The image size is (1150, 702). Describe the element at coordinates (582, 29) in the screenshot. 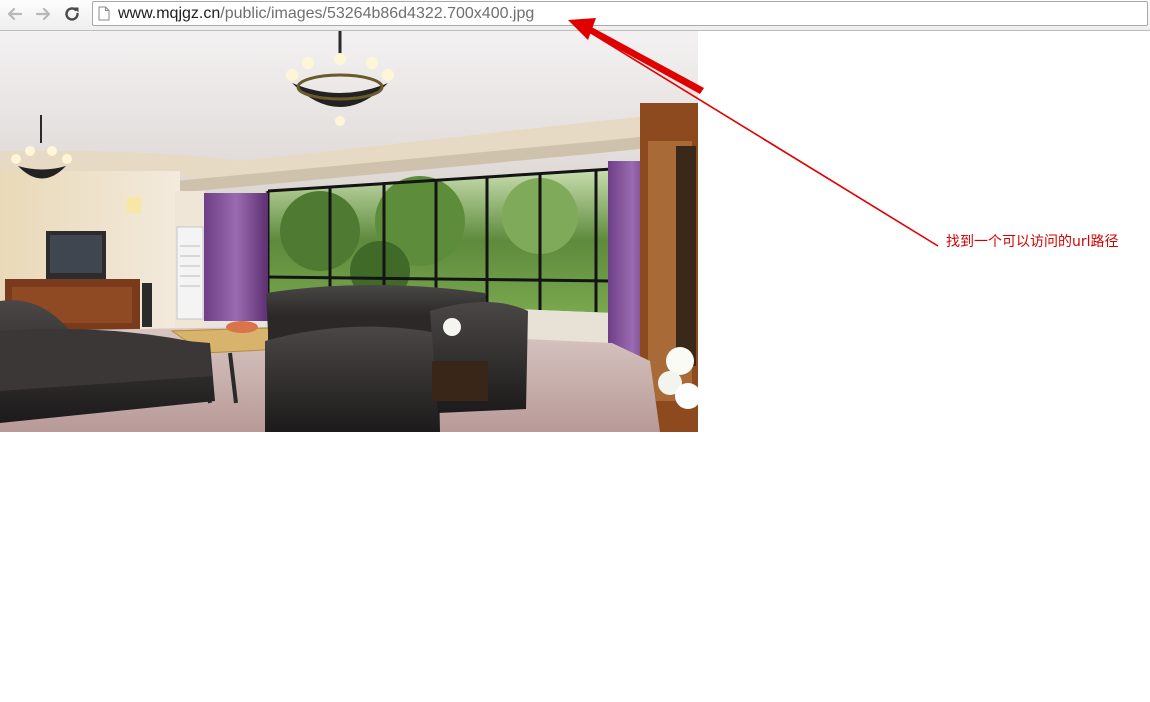

I see `arrow-head` at that location.